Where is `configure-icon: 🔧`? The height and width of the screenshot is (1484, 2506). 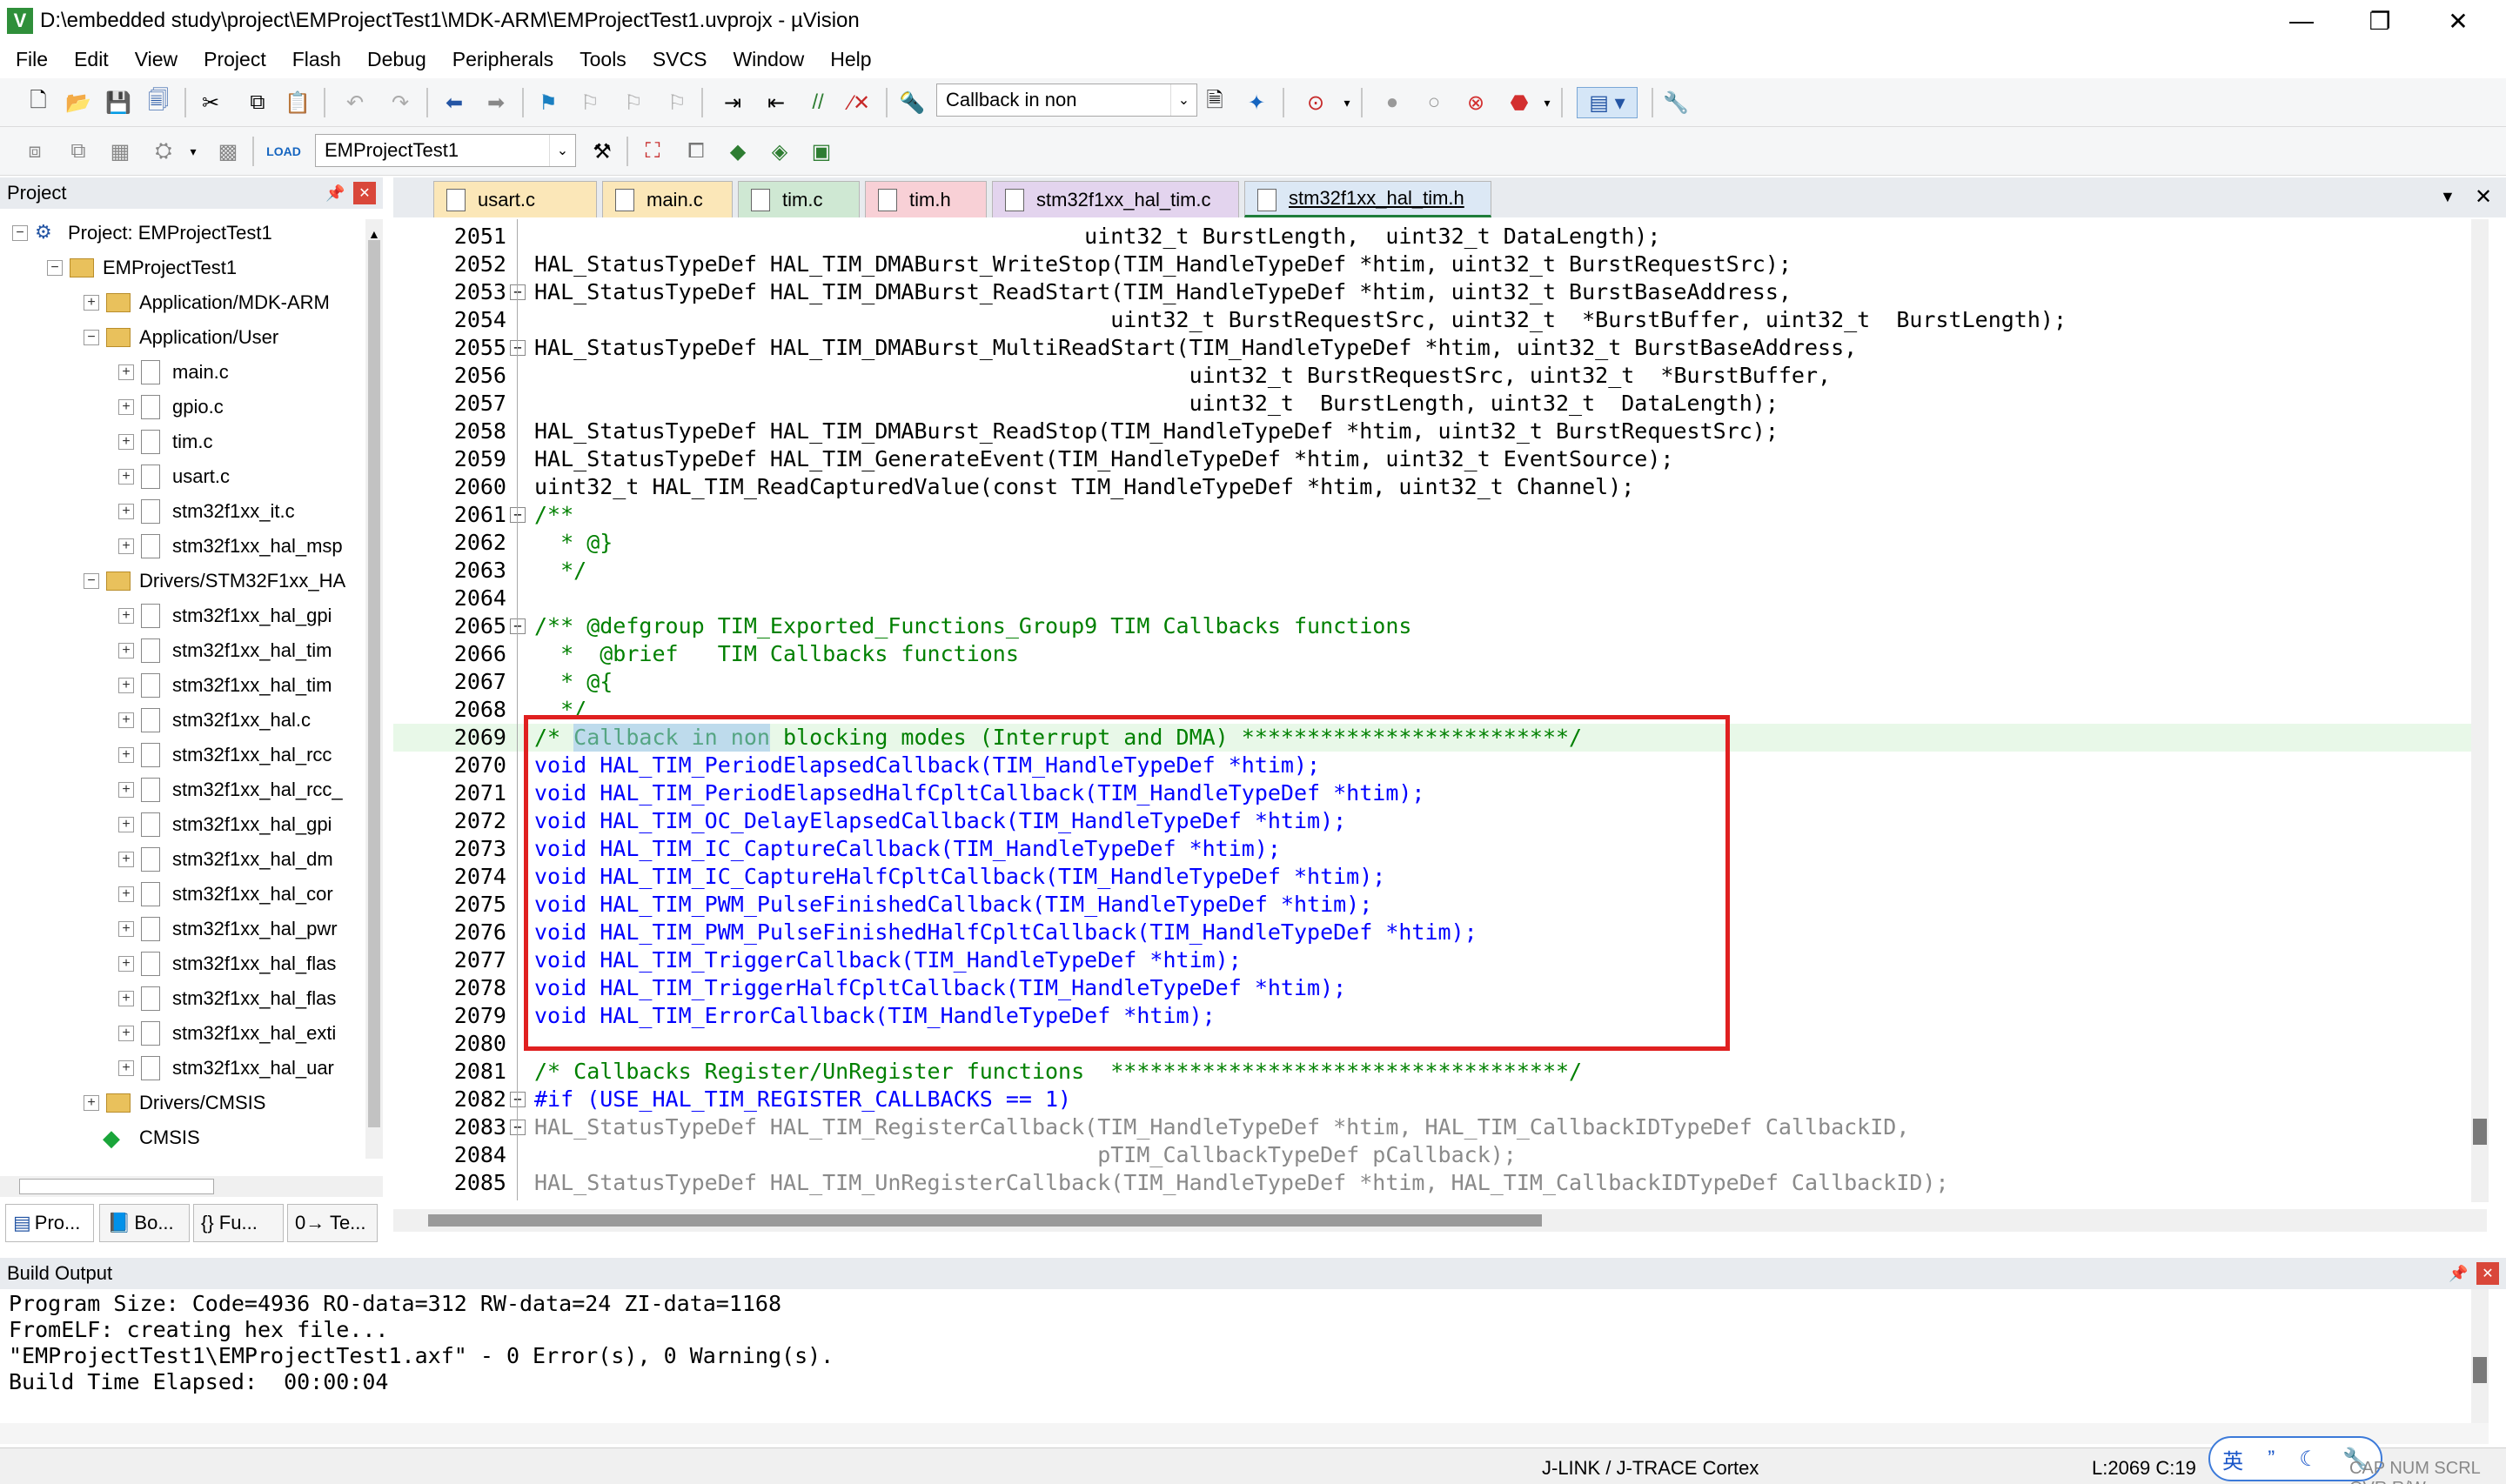
configure-icon: 🔧 is located at coordinates (1676, 103).